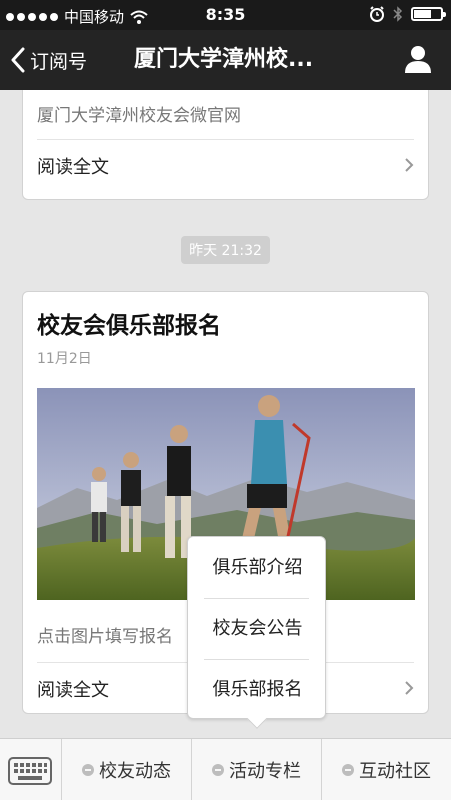 This screenshot has height=800, width=451. I want to click on menu-item-alumni-notice: 校友会公告, so click(257, 629).